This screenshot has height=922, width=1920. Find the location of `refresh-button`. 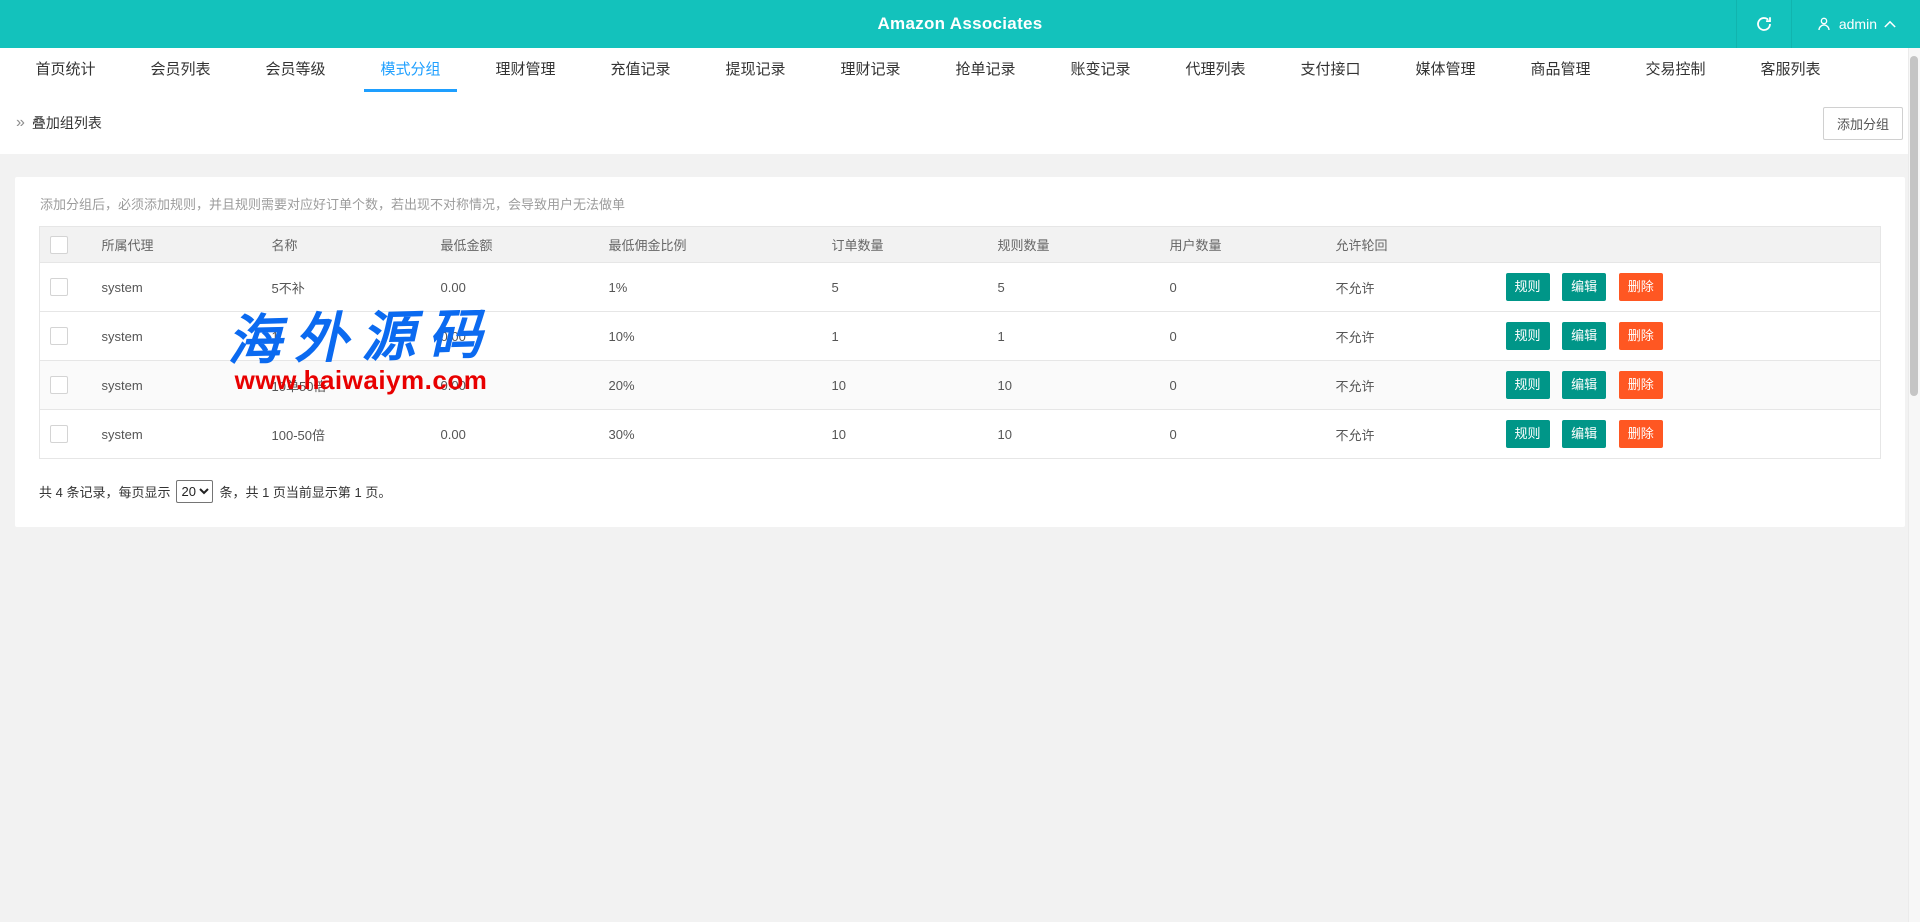

refresh-button is located at coordinates (1763, 24).